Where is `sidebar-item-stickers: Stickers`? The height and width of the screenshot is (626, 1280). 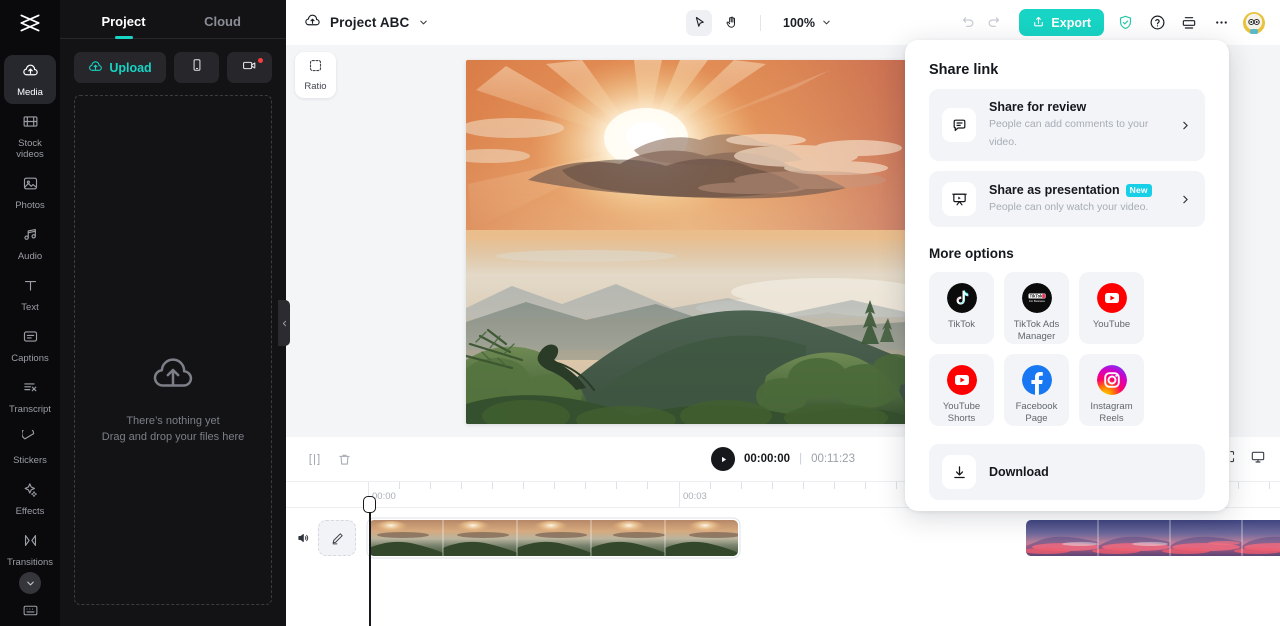 sidebar-item-stickers: Stickers is located at coordinates (30, 447).